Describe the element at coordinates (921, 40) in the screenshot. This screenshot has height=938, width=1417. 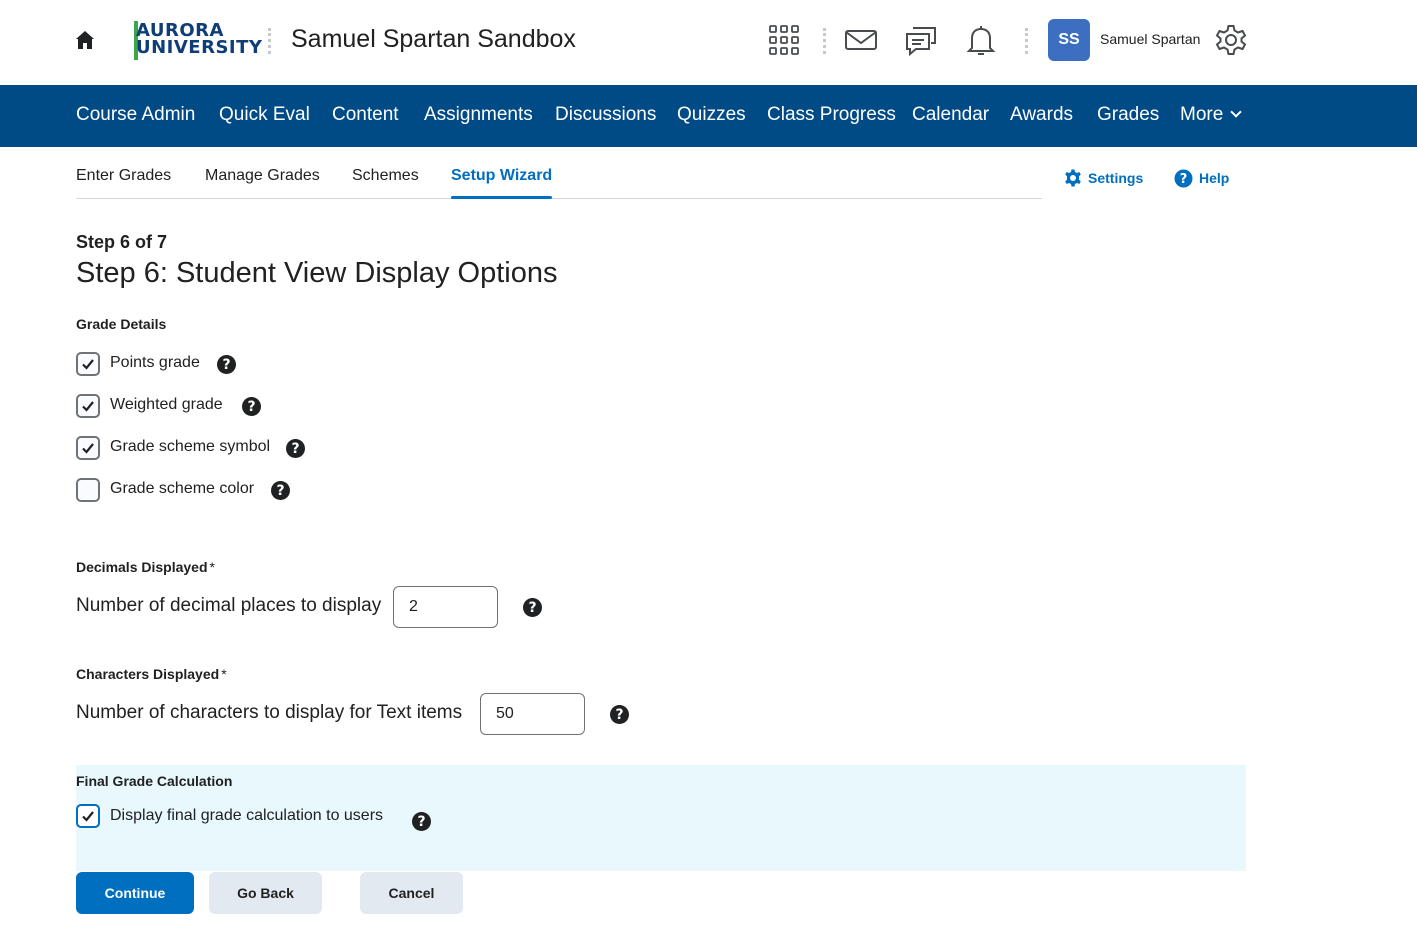
I see `chat-icon` at that location.